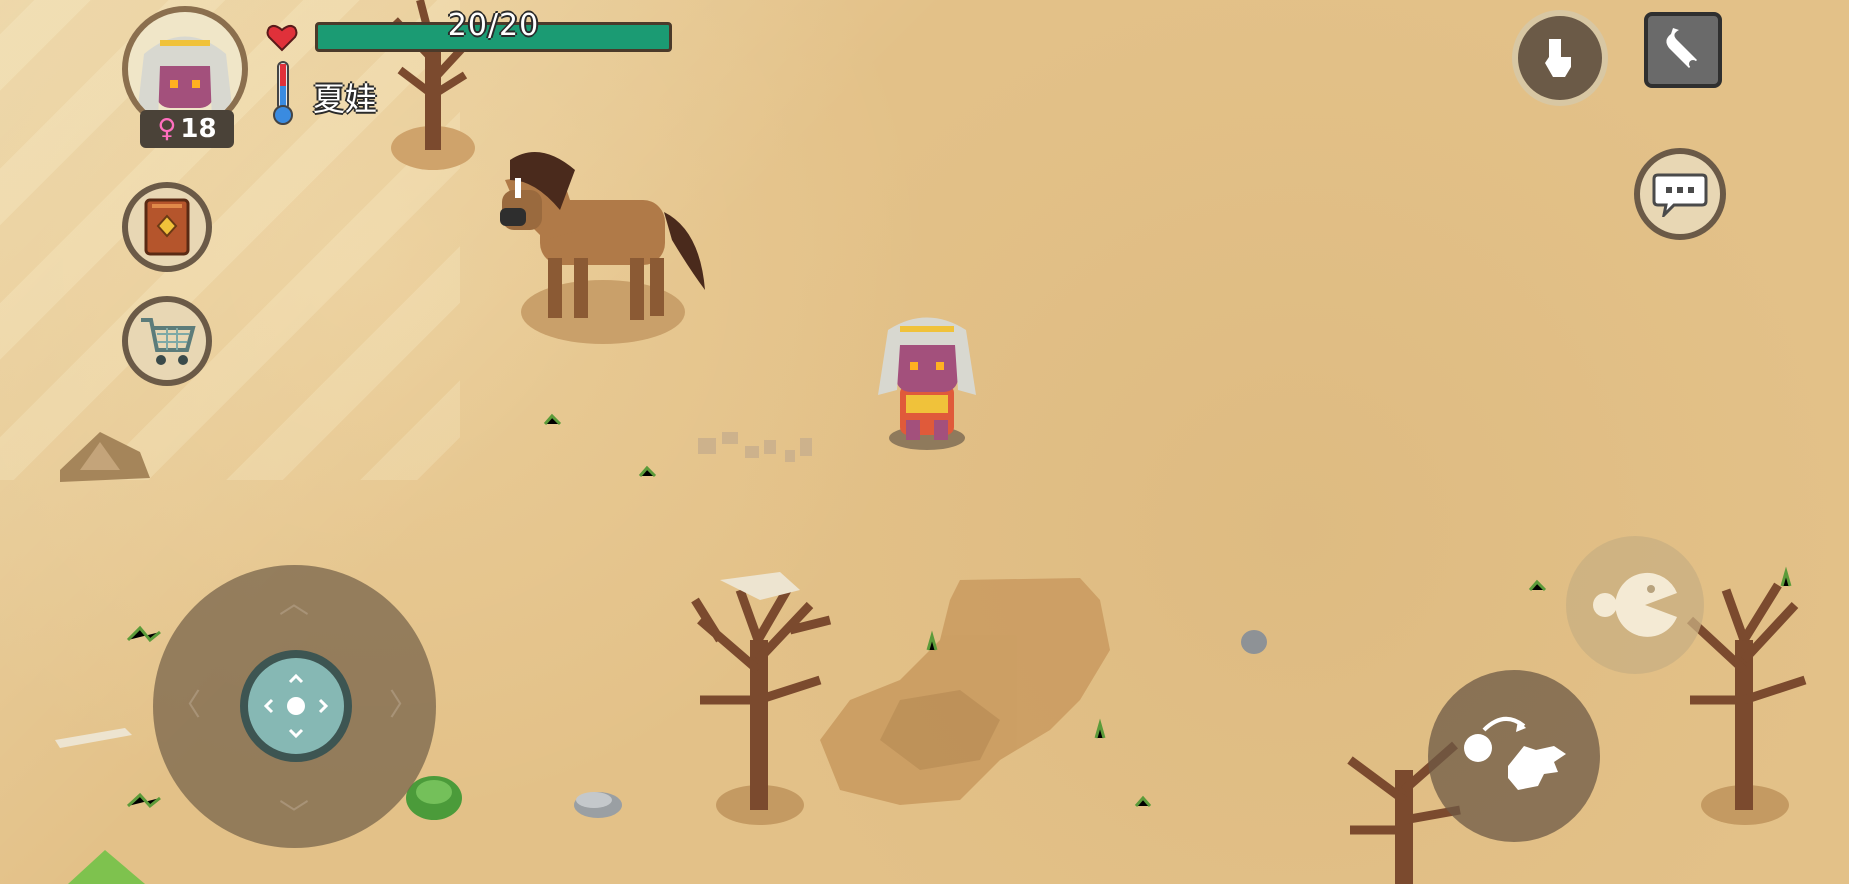 This screenshot has width=1849, height=884. What do you see at coordinates (93, 738) in the screenshot?
I see `bone` at bounding box center [93, 738].